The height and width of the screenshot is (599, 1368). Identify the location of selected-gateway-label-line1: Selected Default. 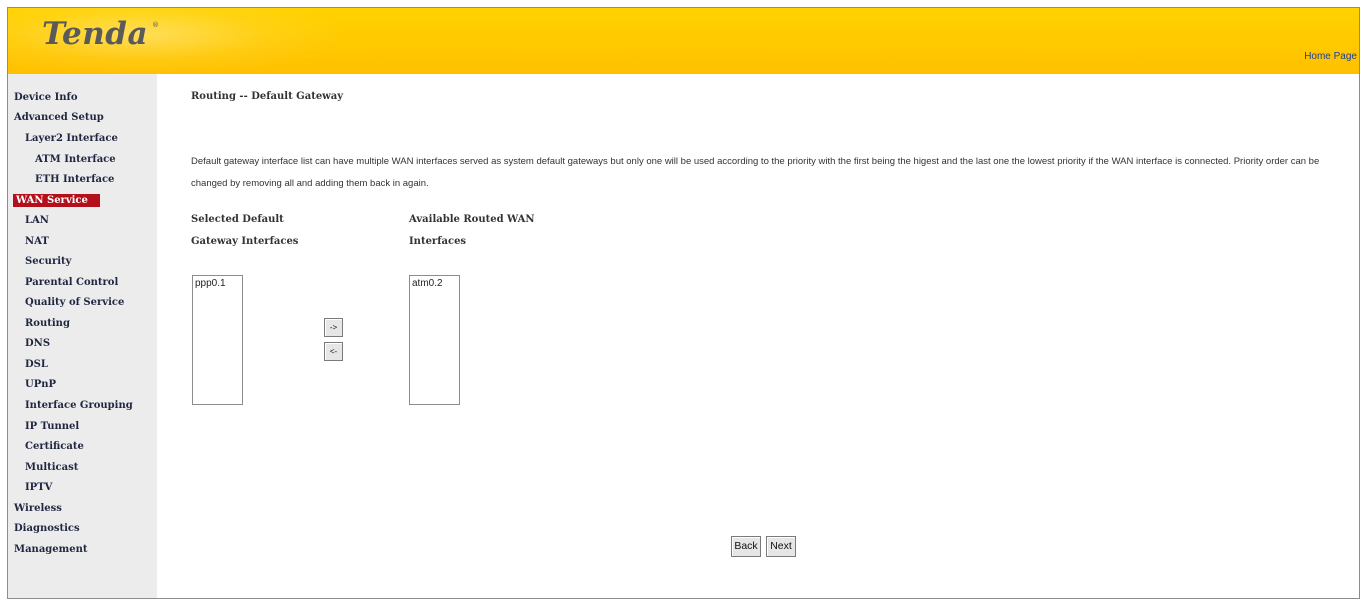
(237, 219).